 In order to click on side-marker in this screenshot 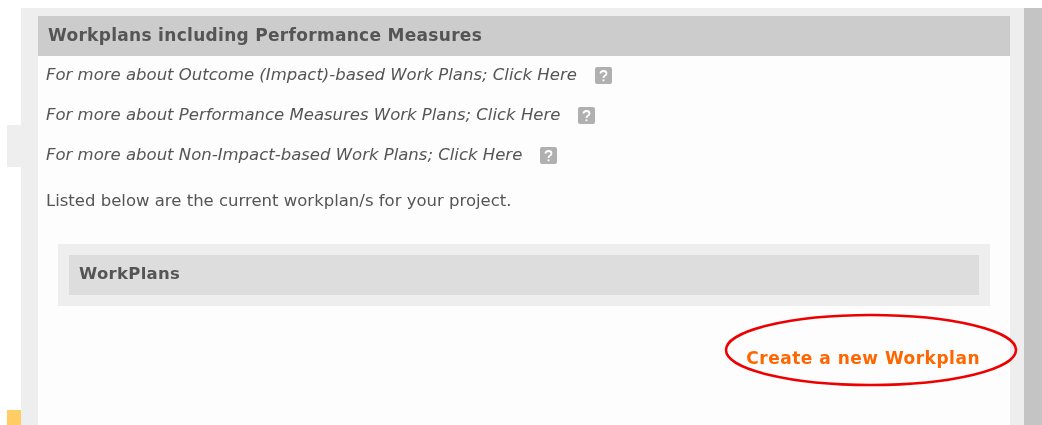, I will do `click(14, 417)`.